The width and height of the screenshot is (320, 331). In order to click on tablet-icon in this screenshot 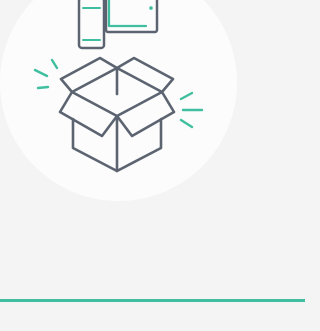, I will do `click(131, 17)`.